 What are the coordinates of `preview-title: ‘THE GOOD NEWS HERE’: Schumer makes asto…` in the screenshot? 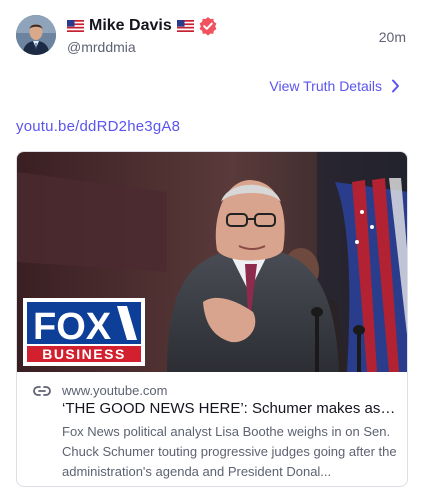 It's located at (230, 408).